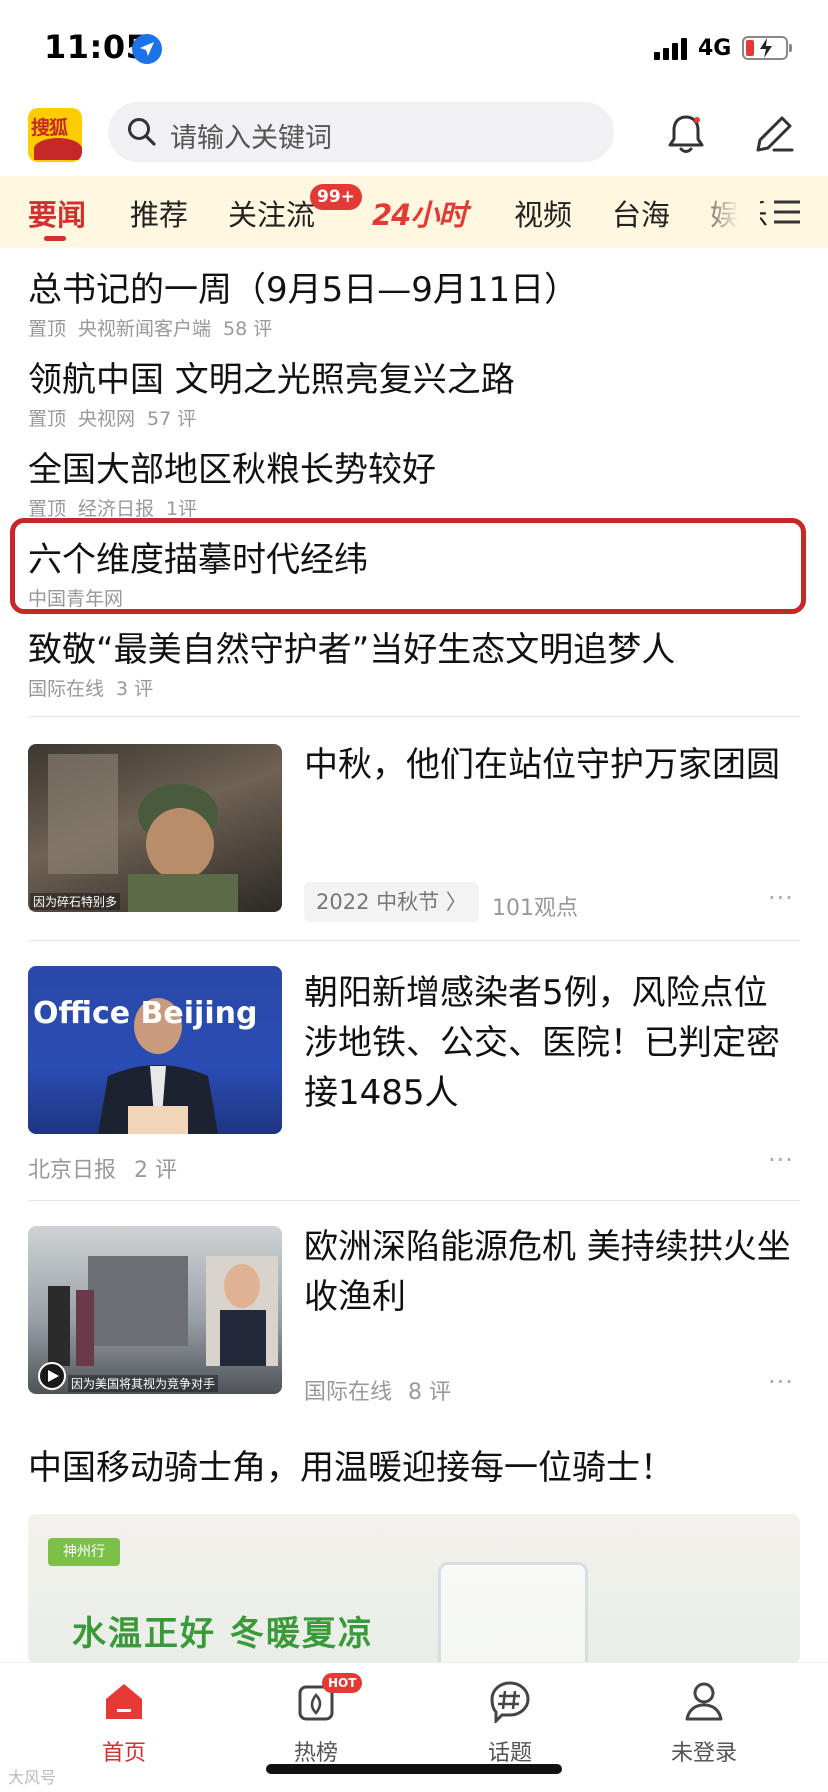  Describe the element at coordinates (419, 213) in the screenshot. I see `tab-24-hours: 24小时` at that location.